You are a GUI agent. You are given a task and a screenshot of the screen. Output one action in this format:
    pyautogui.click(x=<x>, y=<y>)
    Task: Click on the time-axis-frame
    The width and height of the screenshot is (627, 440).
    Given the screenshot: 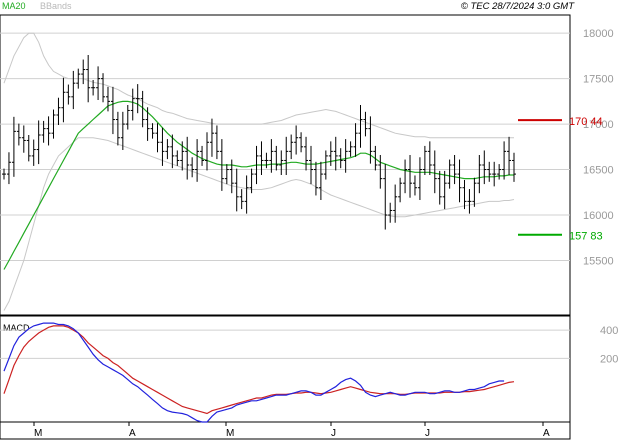 What is the action you would take?
    pyautogui.click(x=285, y=430)
    